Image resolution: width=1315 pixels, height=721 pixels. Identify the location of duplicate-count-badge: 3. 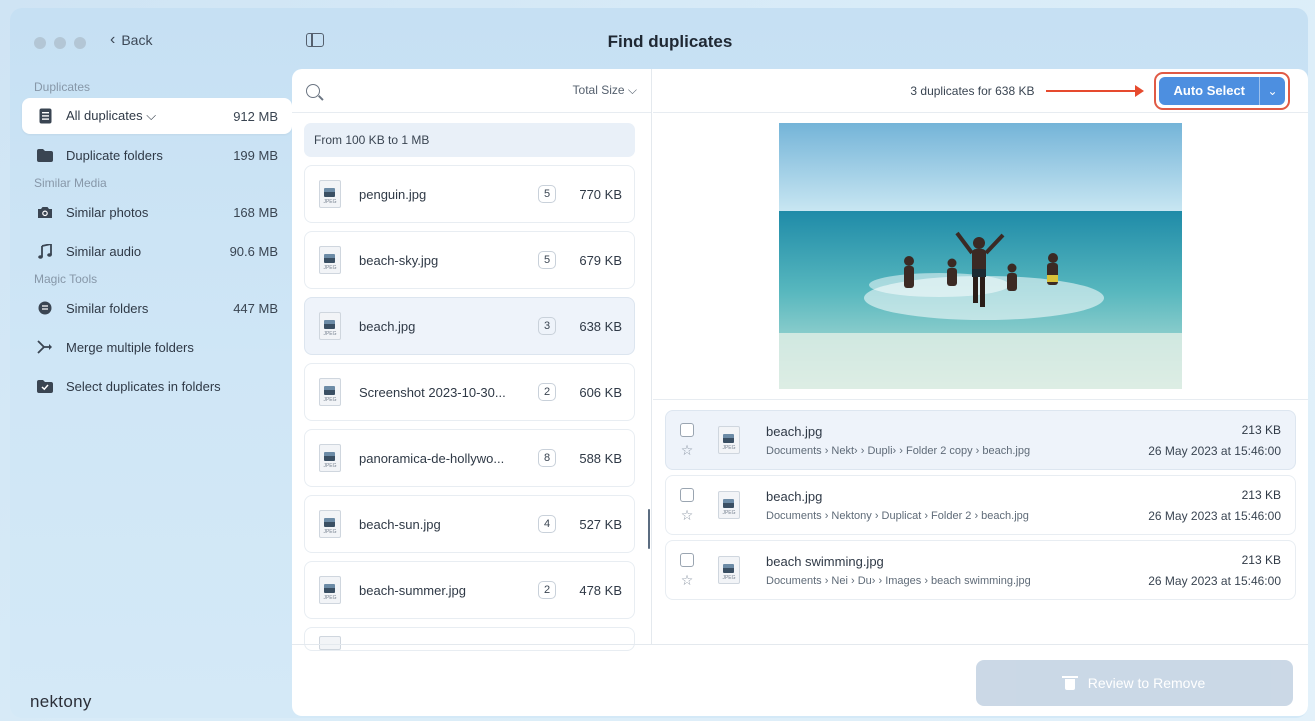
(547, 326).